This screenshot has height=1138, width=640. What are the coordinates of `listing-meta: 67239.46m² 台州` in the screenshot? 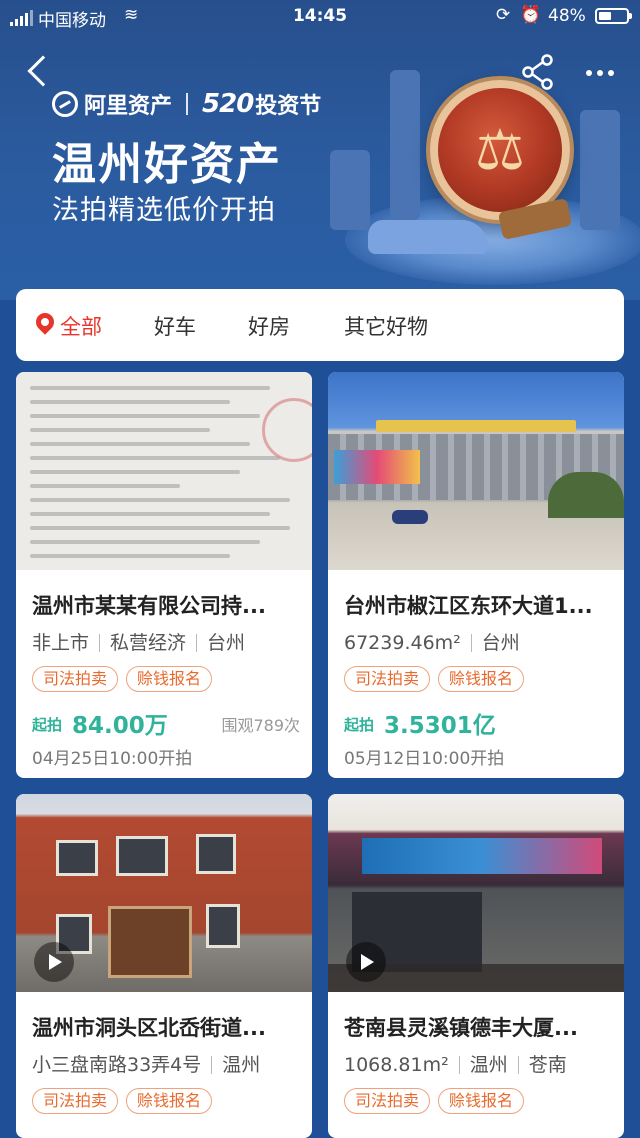 It's located at (432, 641).